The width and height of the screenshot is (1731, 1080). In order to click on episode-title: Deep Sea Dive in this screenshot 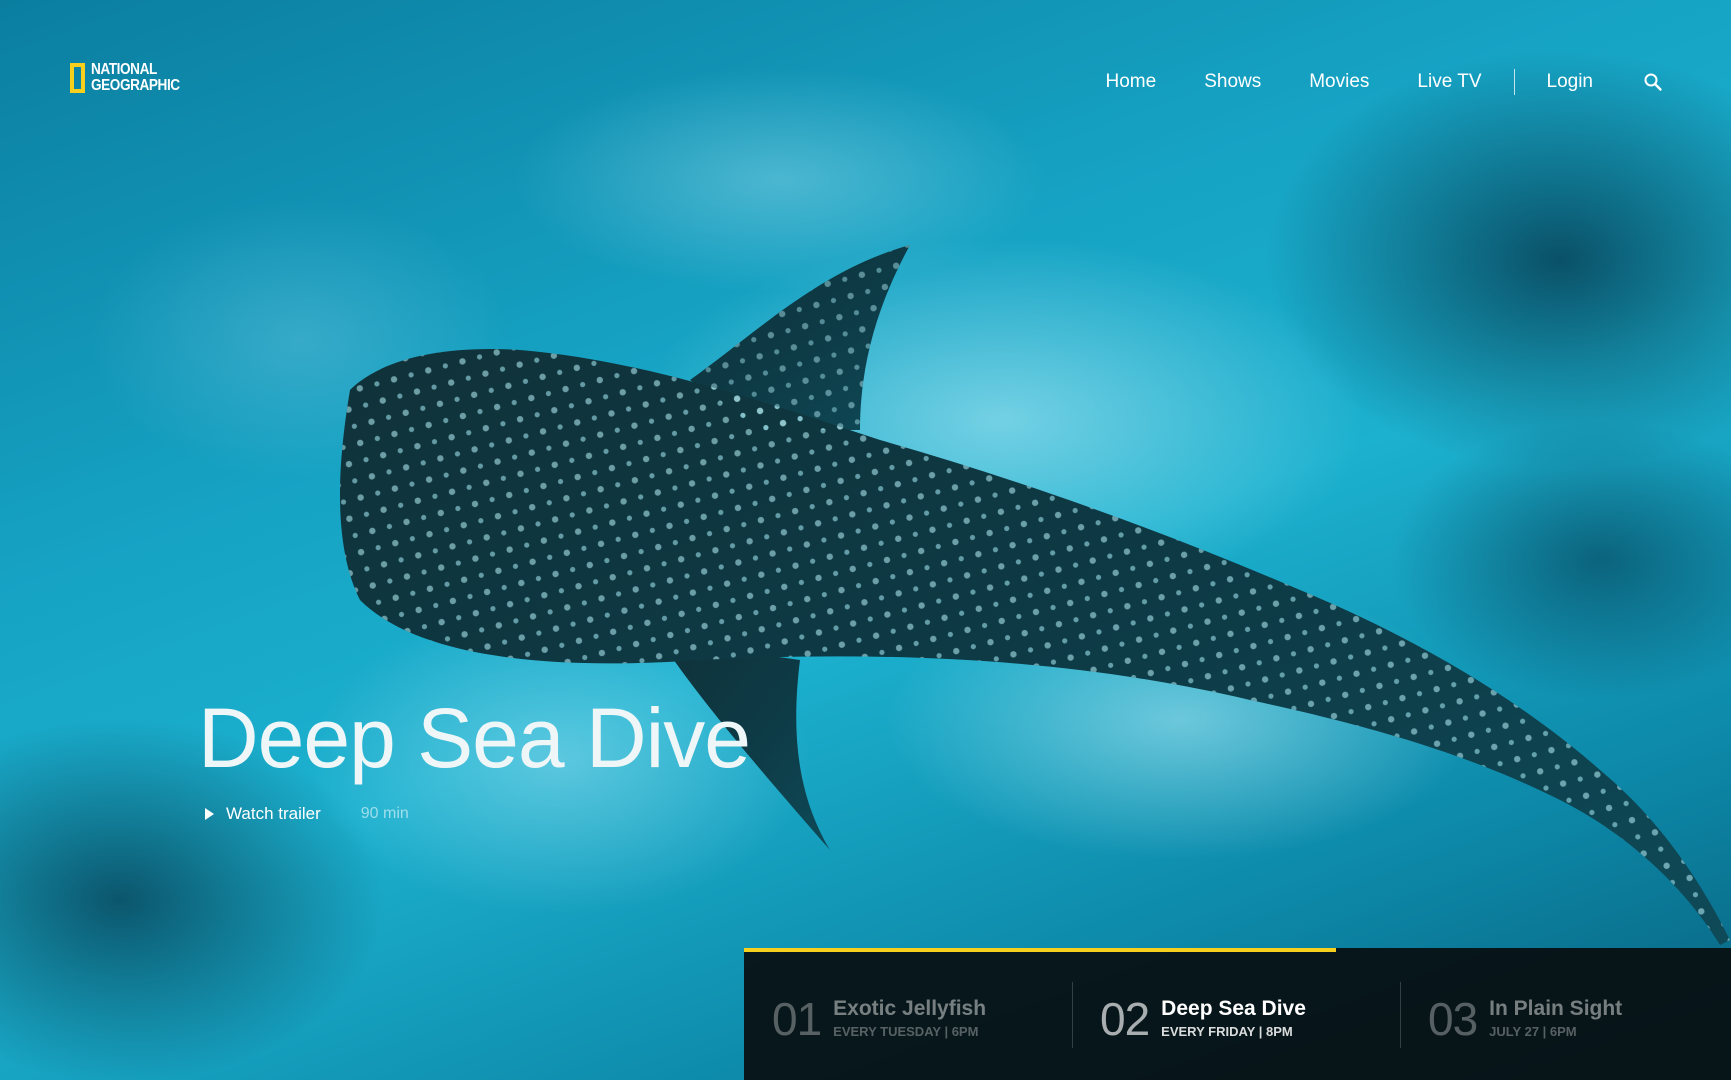, I will do `click(1233, 1008)`.